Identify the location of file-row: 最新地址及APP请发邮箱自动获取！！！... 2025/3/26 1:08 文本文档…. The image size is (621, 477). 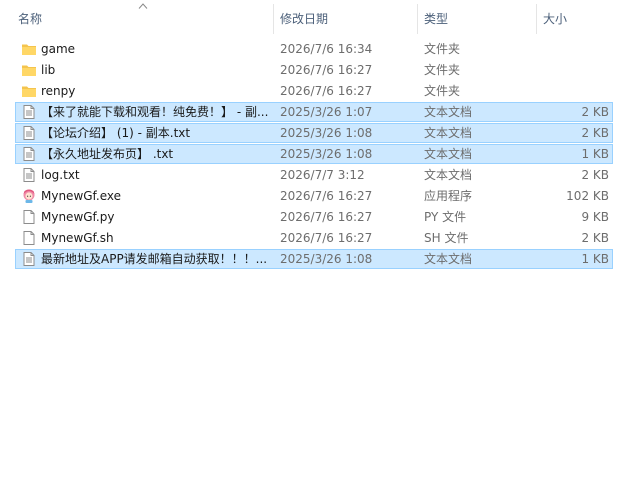
(314, 259).